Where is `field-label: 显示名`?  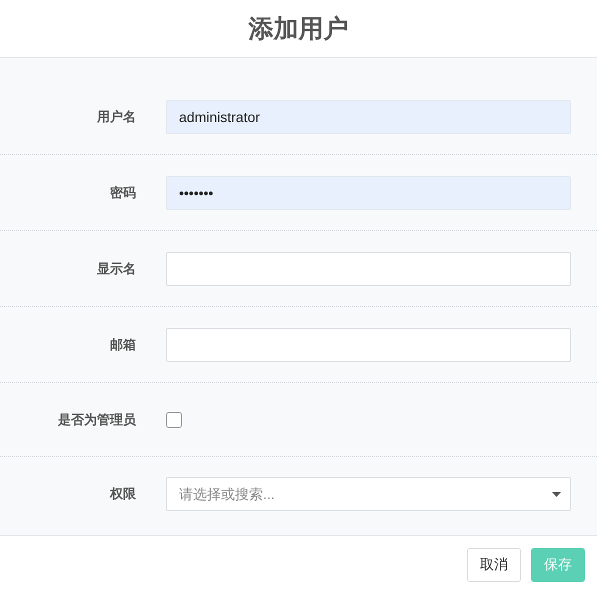 field-label: 显示名 is located at coordinates (116, 269).